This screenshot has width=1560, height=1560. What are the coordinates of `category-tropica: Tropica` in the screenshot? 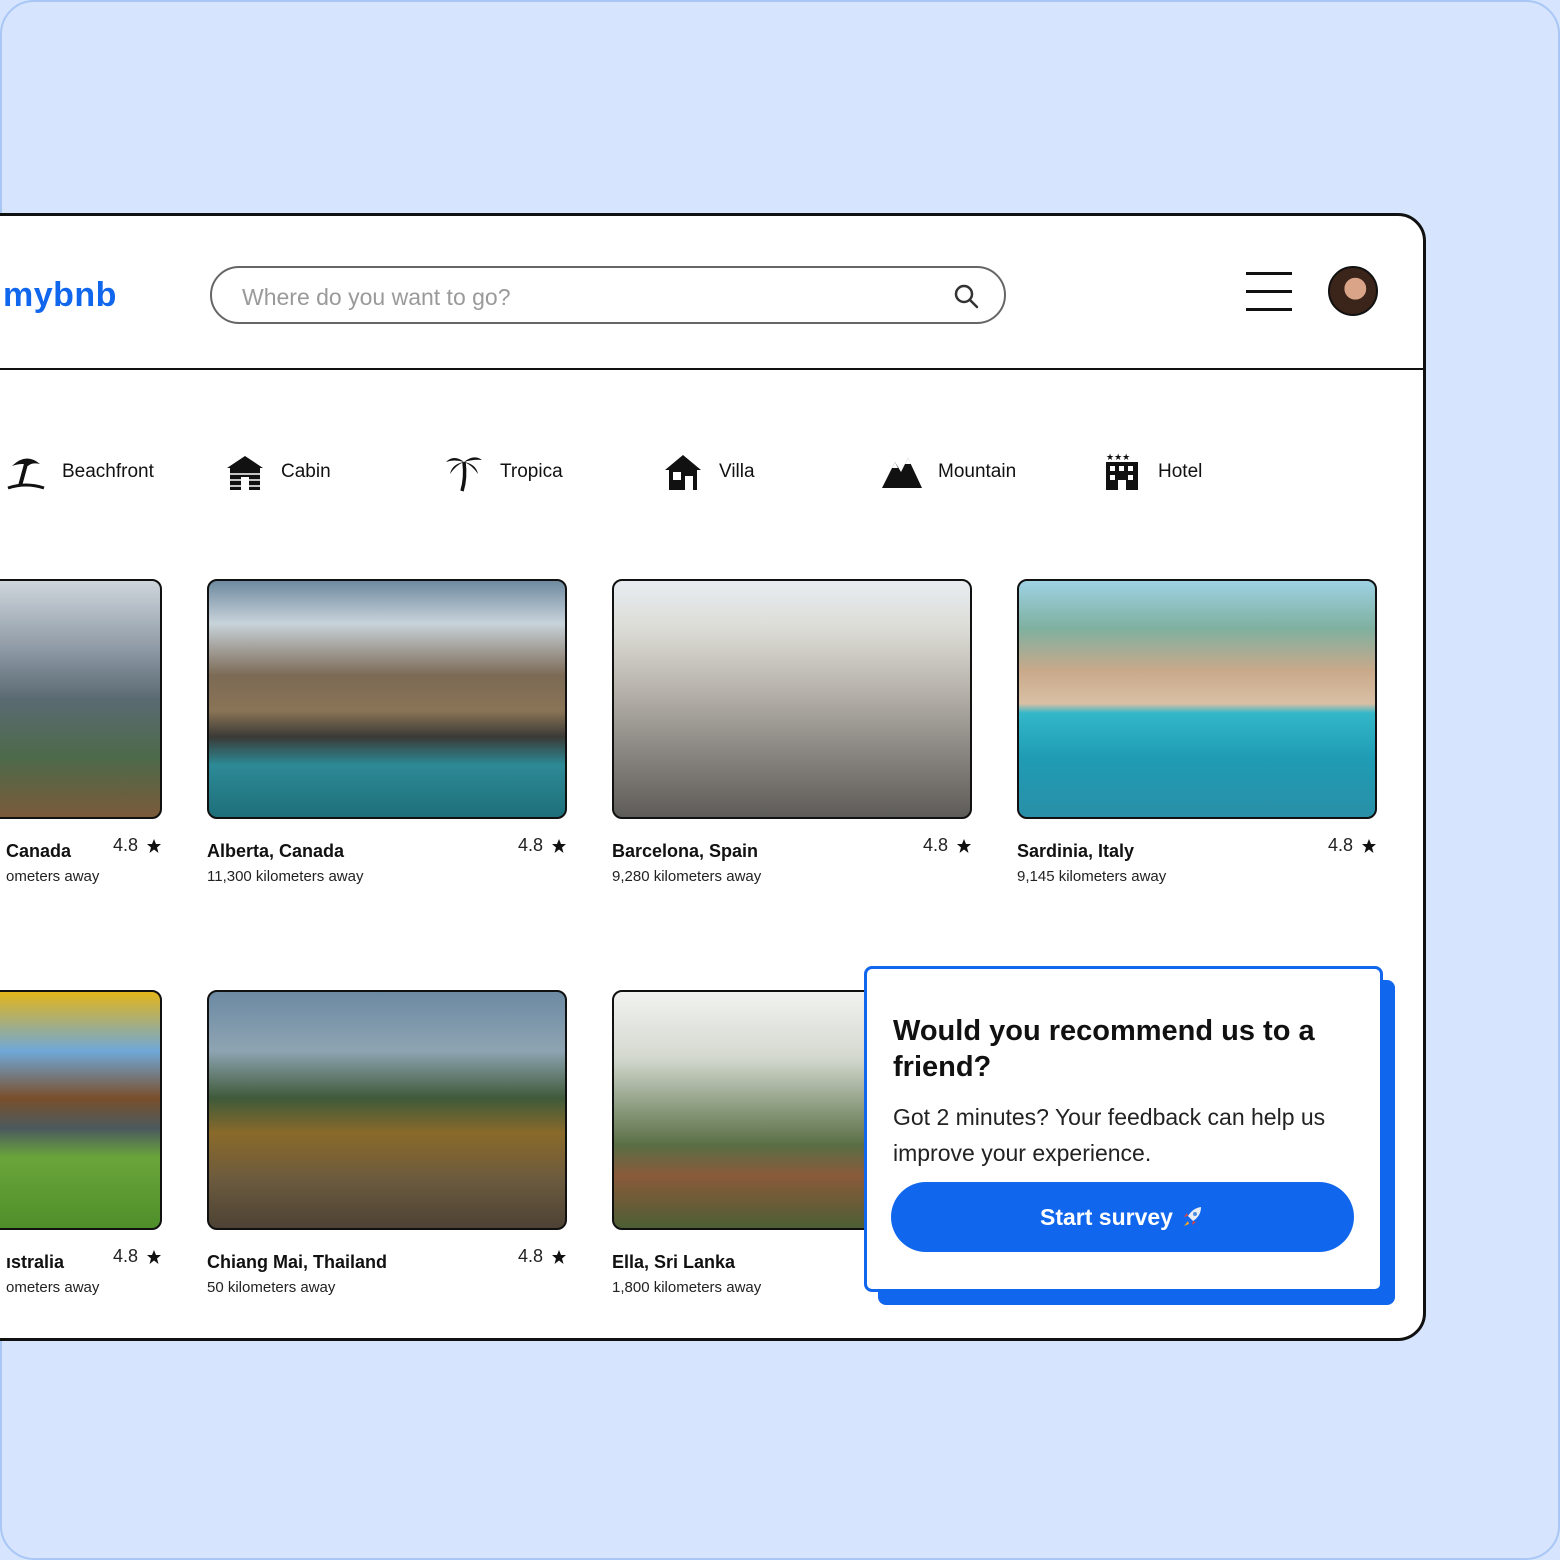 It's located at (503, 472).